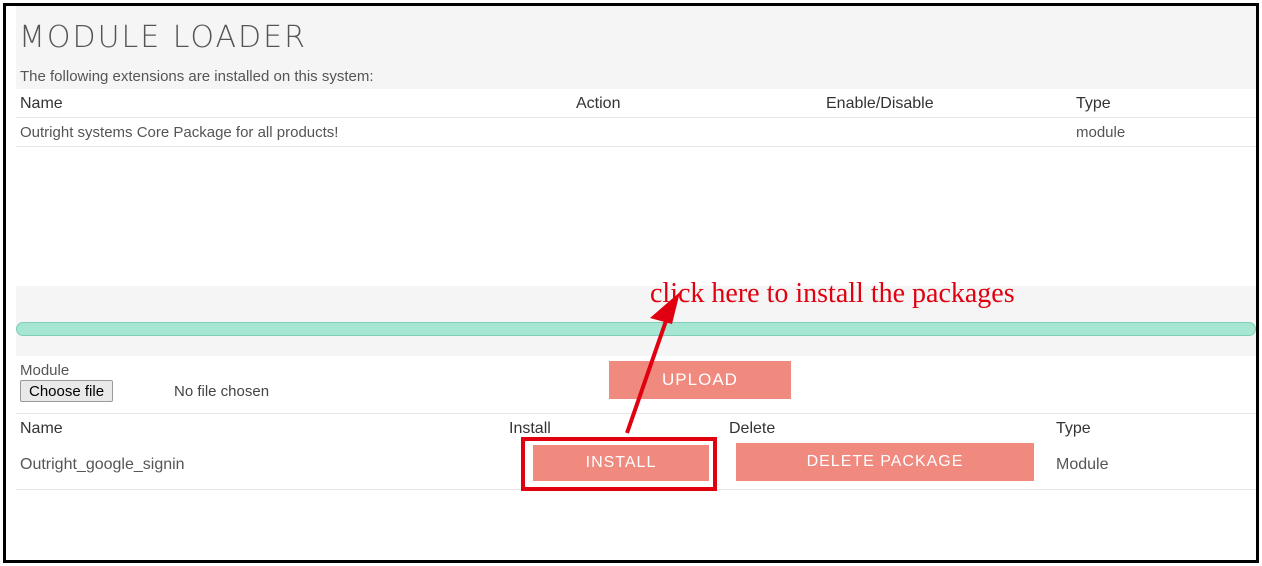 Image resolution: width=1262 pixels, height=566 pixels. I want to click on package-name: Outright_google_signin, so click(102, 464).